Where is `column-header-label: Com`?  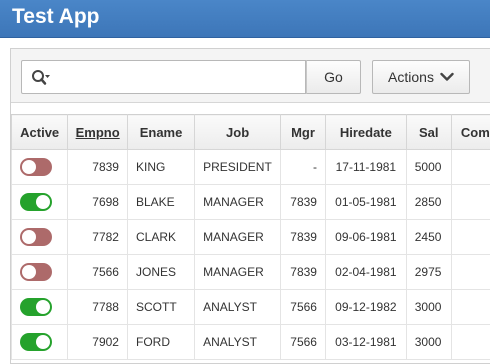 column-header-label: Com is located at coordinates (475, 132).